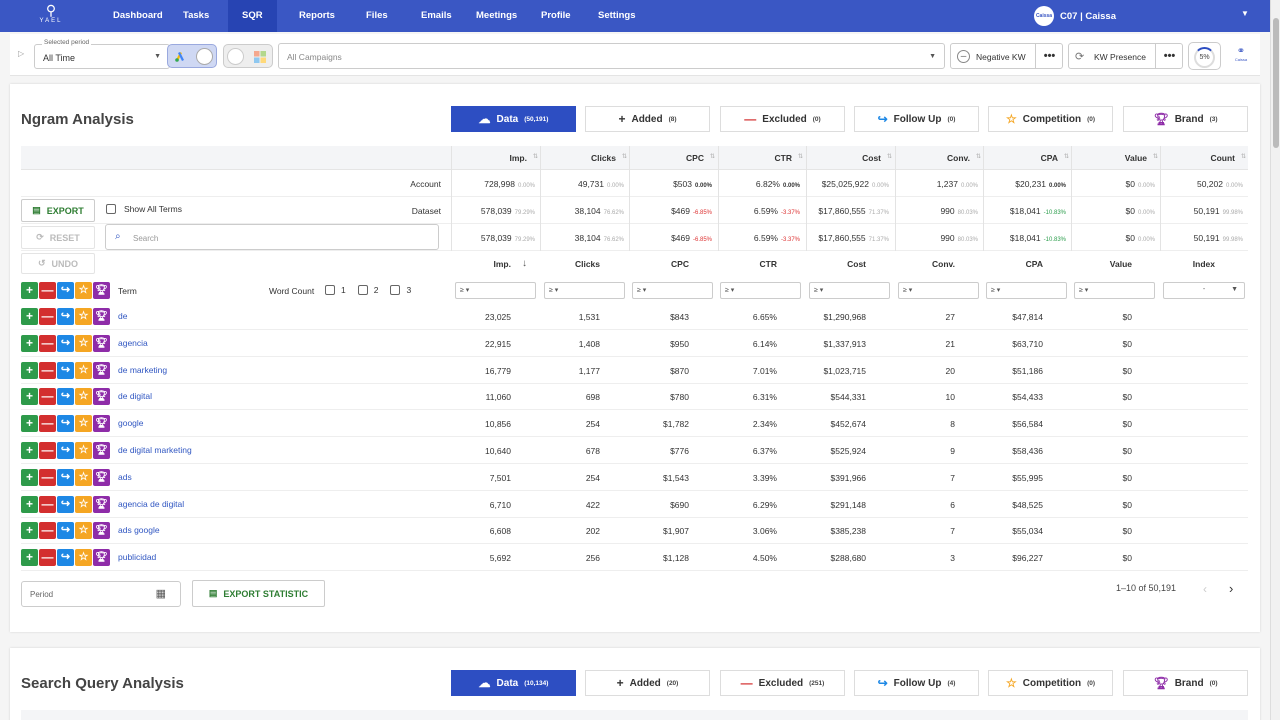 The height and width of the screenshot is (720, 1280). Describe the element at coordinates (1185, 119) in the screenshot. I see `tab-brand: 🏆︎ Brand (3)` at that location.